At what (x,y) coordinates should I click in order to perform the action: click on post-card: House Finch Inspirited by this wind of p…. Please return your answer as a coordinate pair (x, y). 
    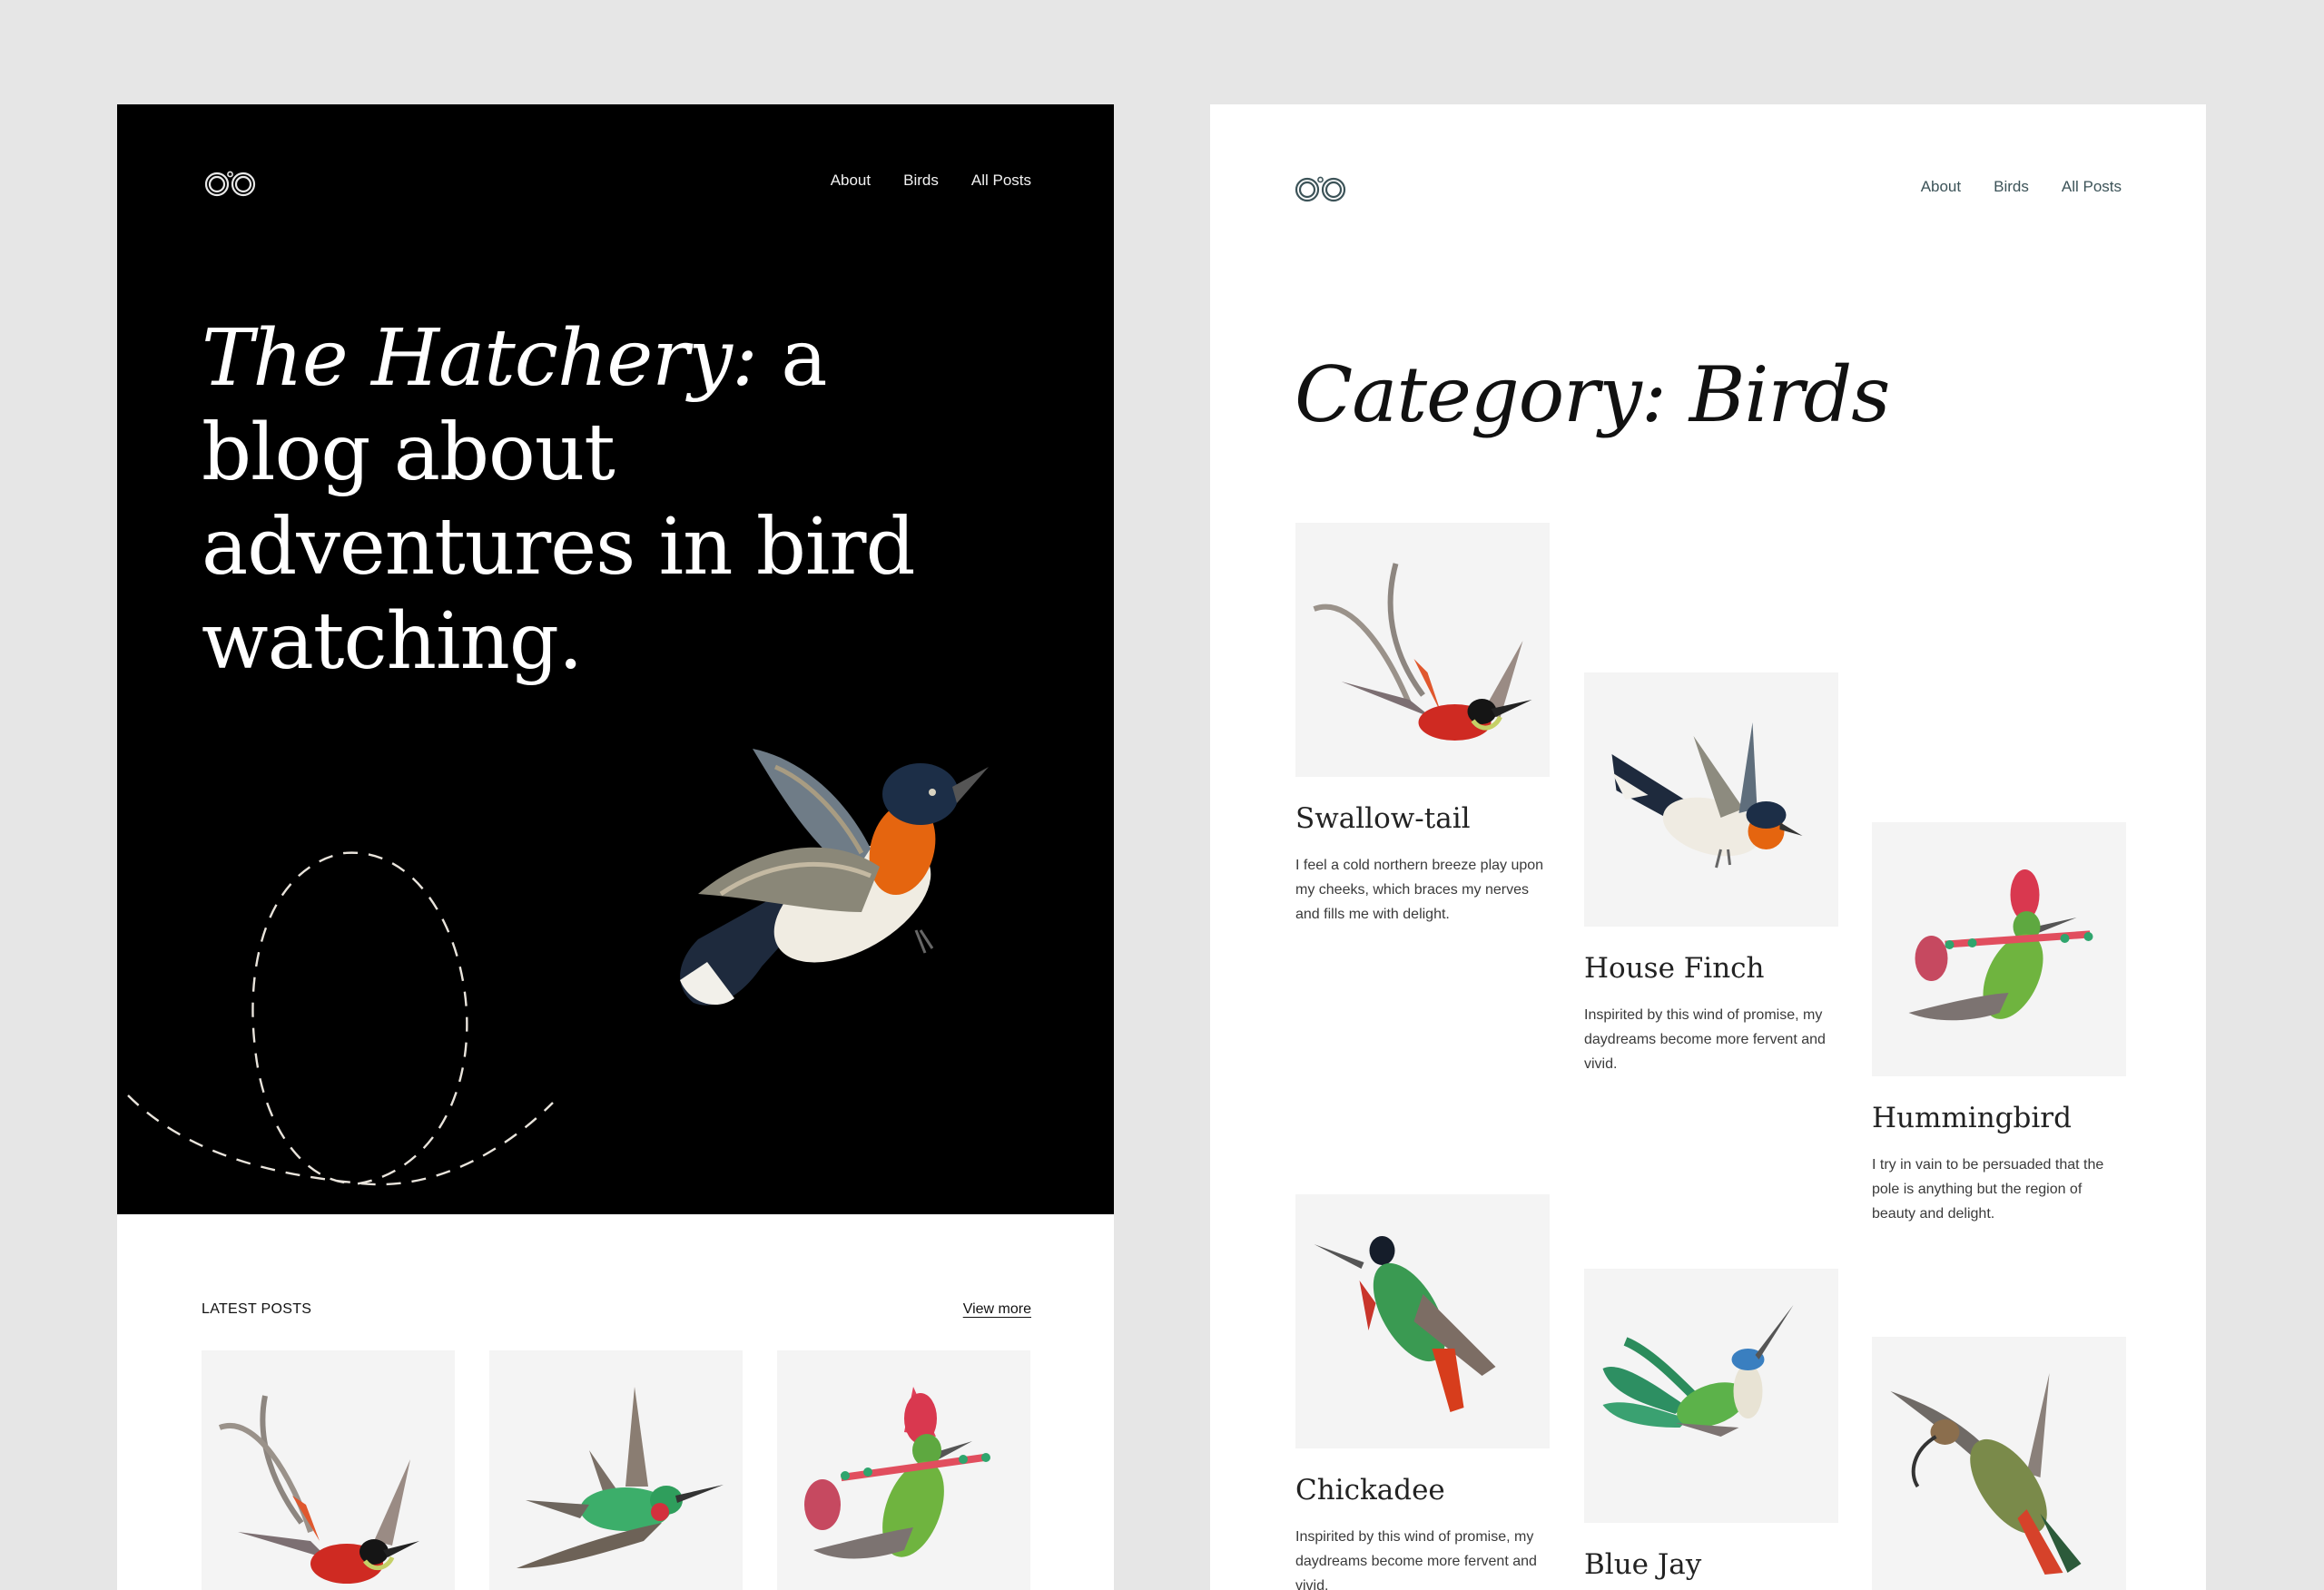
    Looking at the image, I should click on (1711, 874).